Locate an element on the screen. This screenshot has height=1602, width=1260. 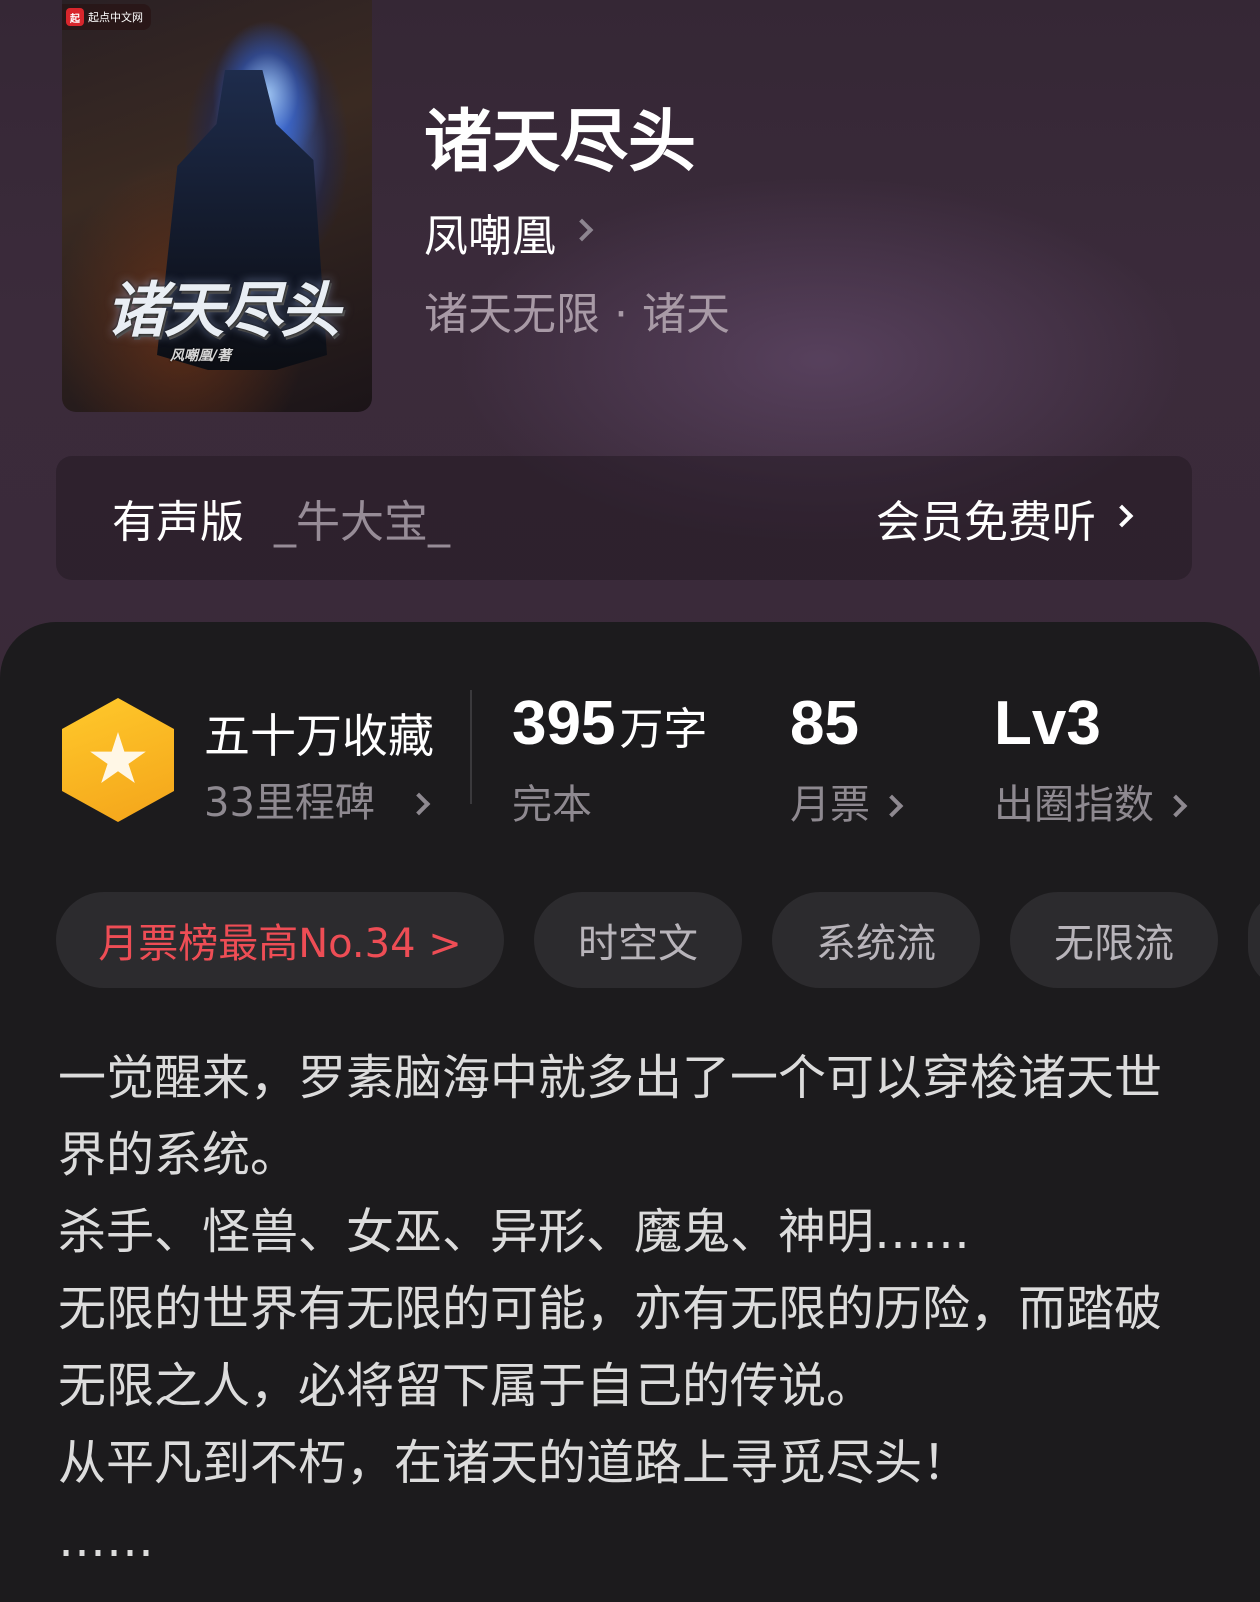
cover-author: 风嘲凰/著 is located at coordinates (201, 356).